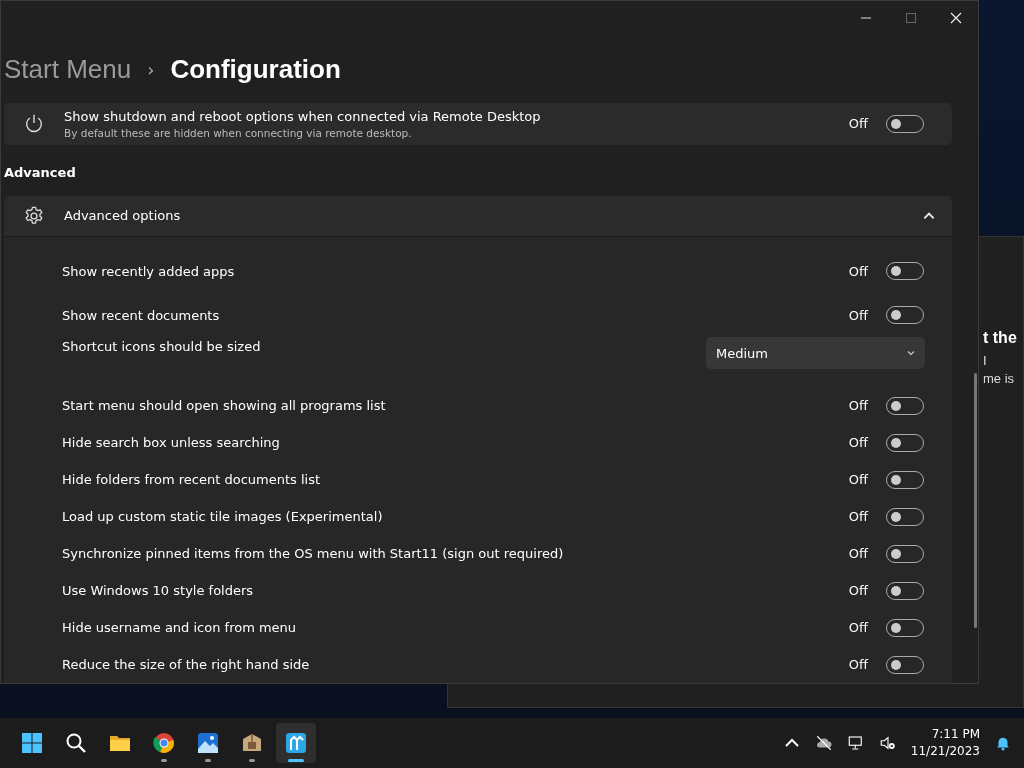 The height and width of the screenshot is (768, 1024). I want to click on setting-label: Shortcut icons should be sized, so click(161, 346).